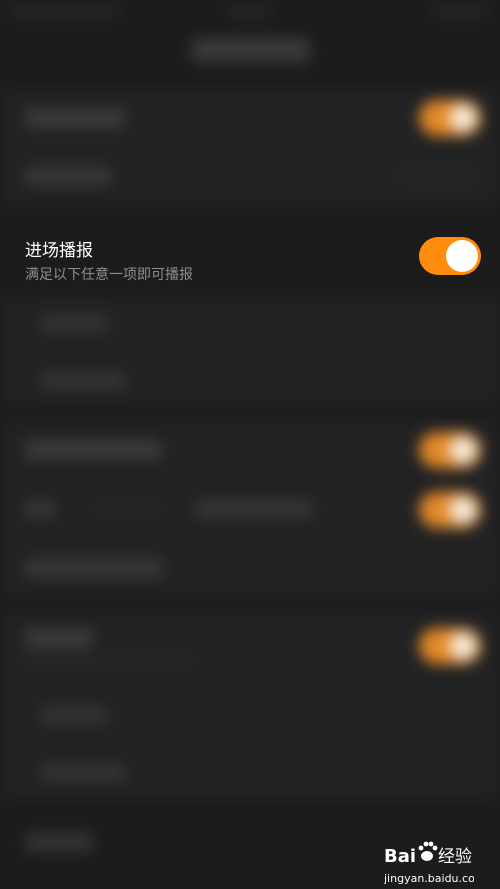  I want to click on baidu-jingyan-watermark: Bai 经验 jingyan.baidu.com, so click(429, 863).